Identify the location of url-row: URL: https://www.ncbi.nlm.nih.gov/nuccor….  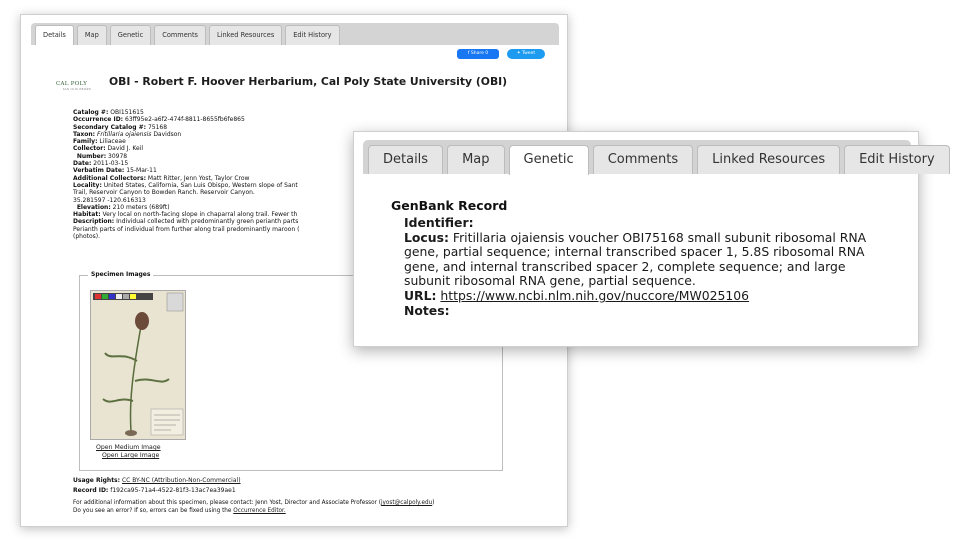
(577, 295).